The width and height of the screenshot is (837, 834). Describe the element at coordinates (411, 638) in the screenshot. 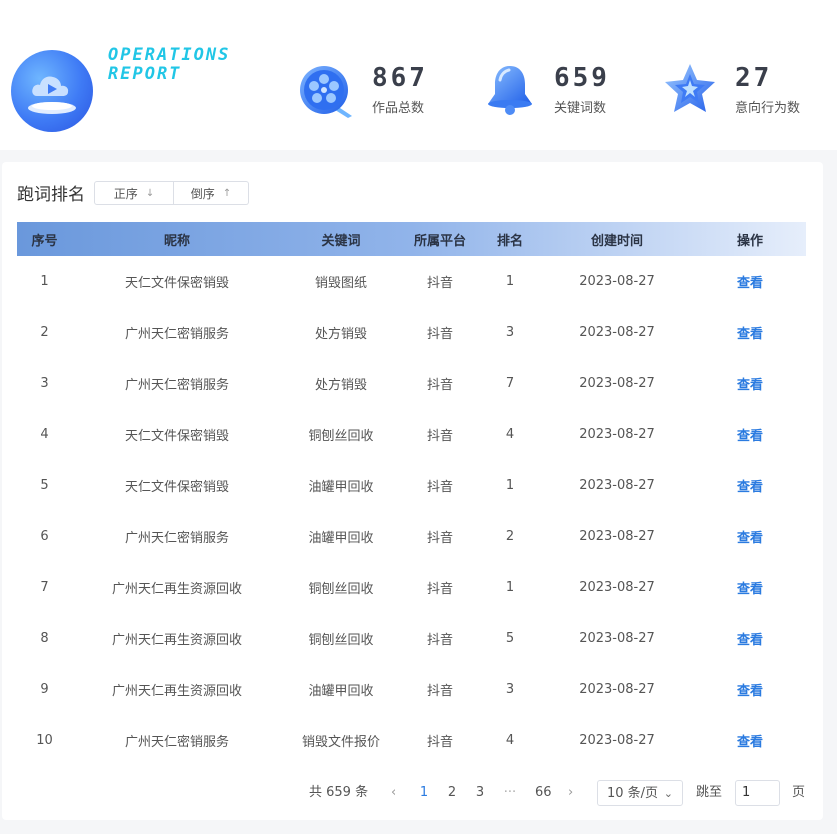

I see `table-row: 8 广州天仁再生资源回收 铜刨丝回收 抖音 5 2023-08-27 查看` at that location.